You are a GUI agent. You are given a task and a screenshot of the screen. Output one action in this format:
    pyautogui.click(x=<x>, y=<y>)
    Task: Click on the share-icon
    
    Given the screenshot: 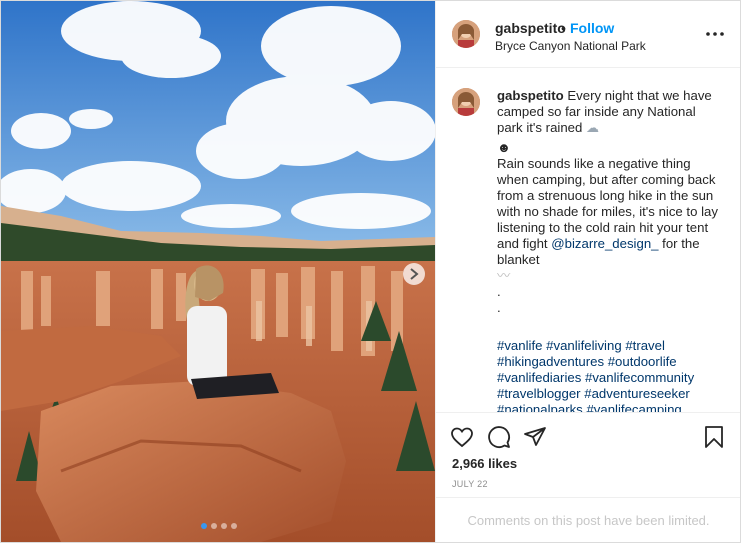 What is the action you would take?
    pyautogui.click(x=535, y=436)
    